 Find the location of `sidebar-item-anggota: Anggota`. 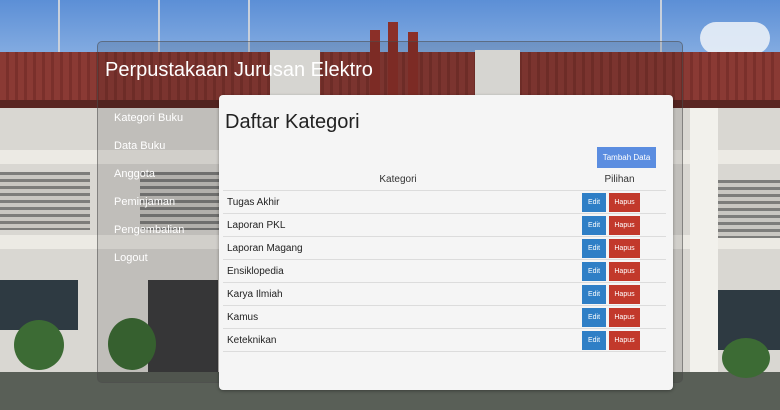

sidebar-item-anggota: Anggota is located at coordinates (149, 180).